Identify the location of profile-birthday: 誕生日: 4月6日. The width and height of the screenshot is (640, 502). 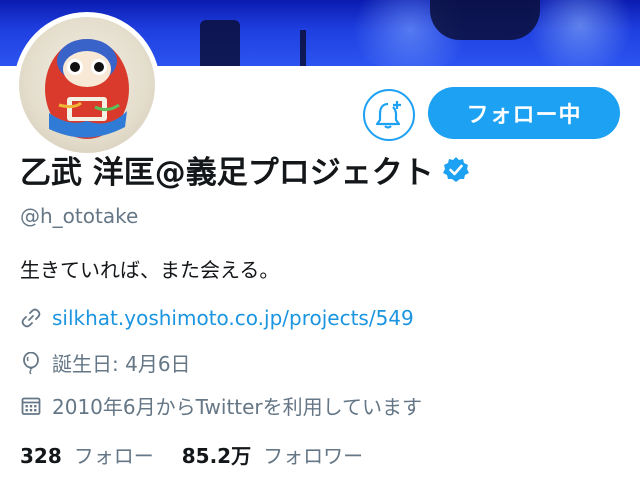
(121, 364).